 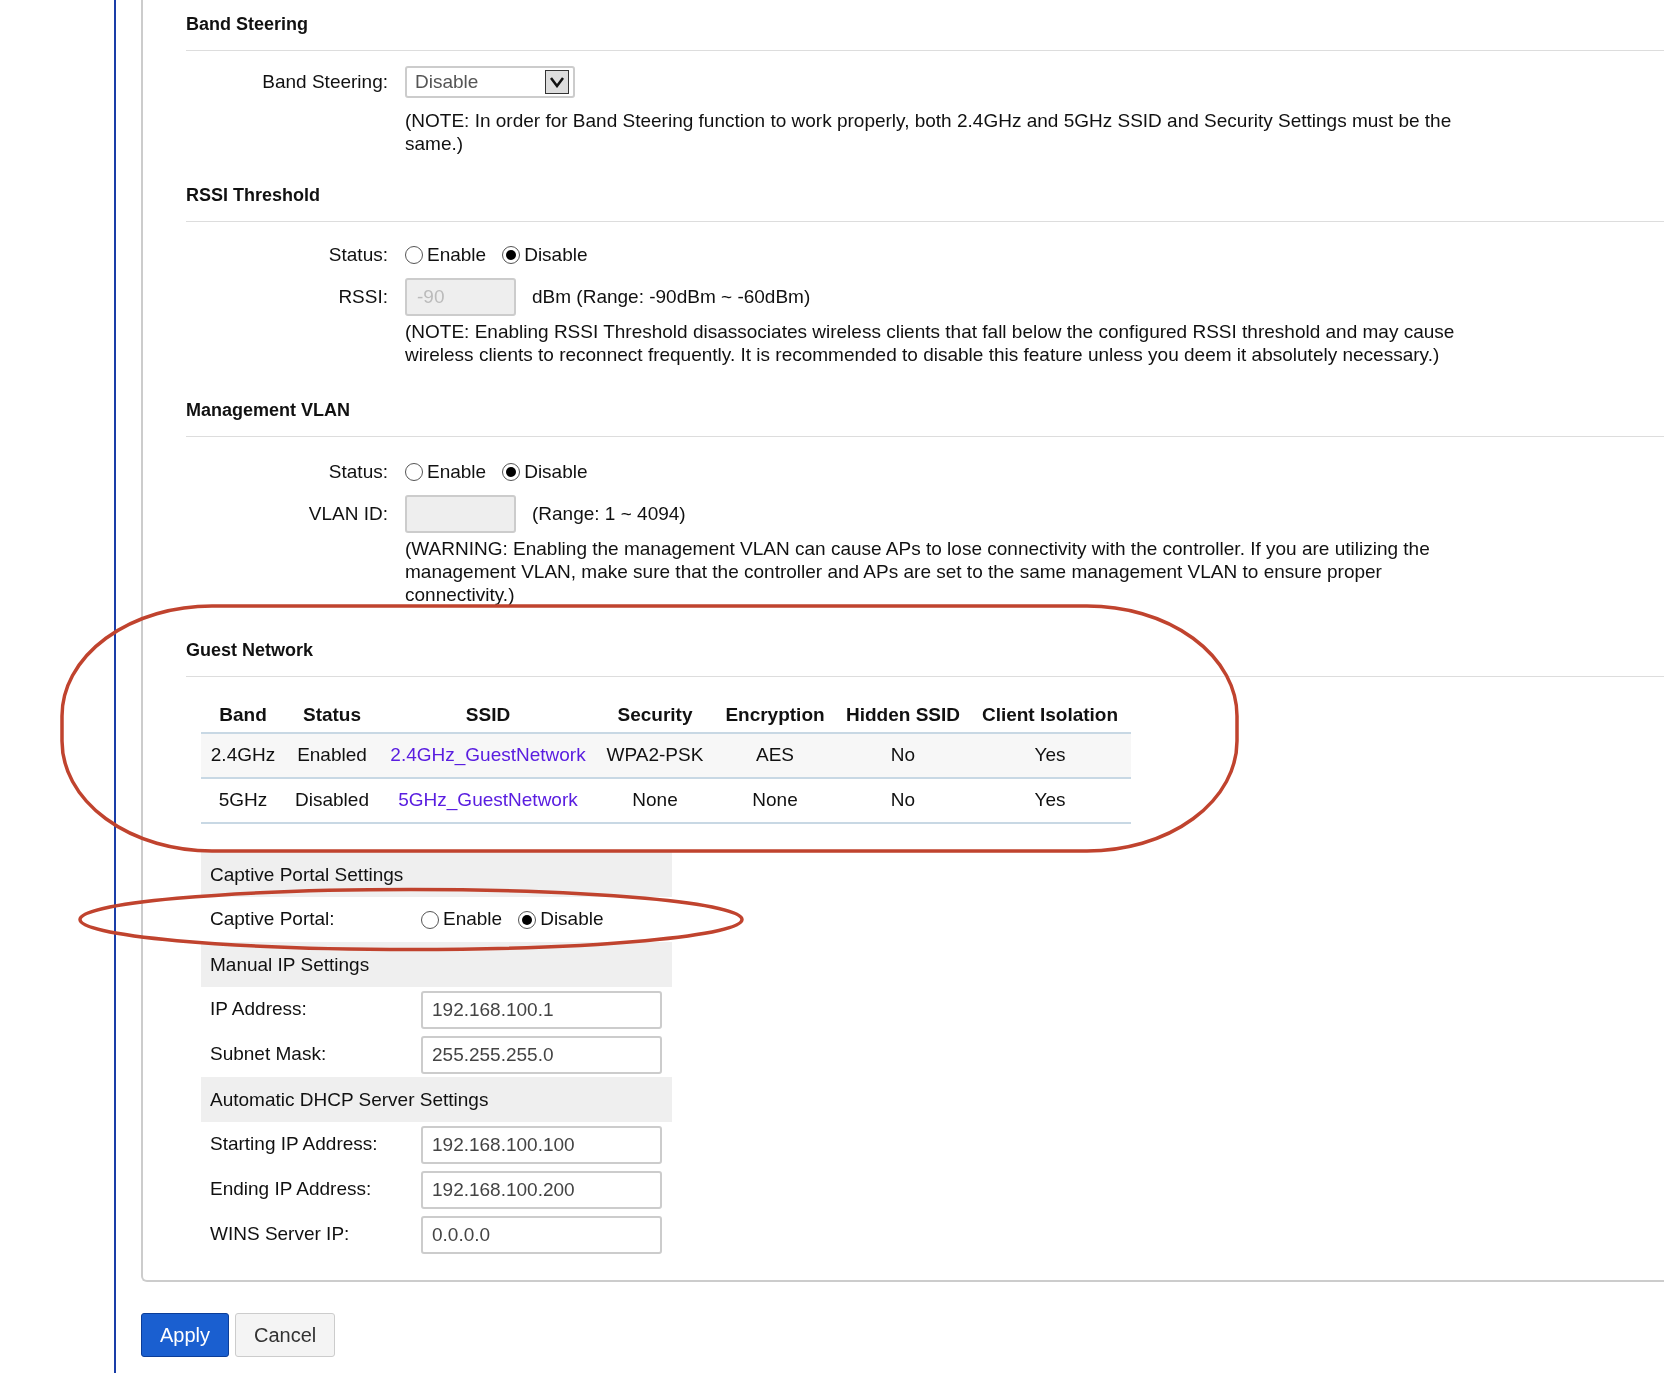 I want to click on ssid-link: 2.4GHz_GuestNetwork, so click(x=488, y=755).